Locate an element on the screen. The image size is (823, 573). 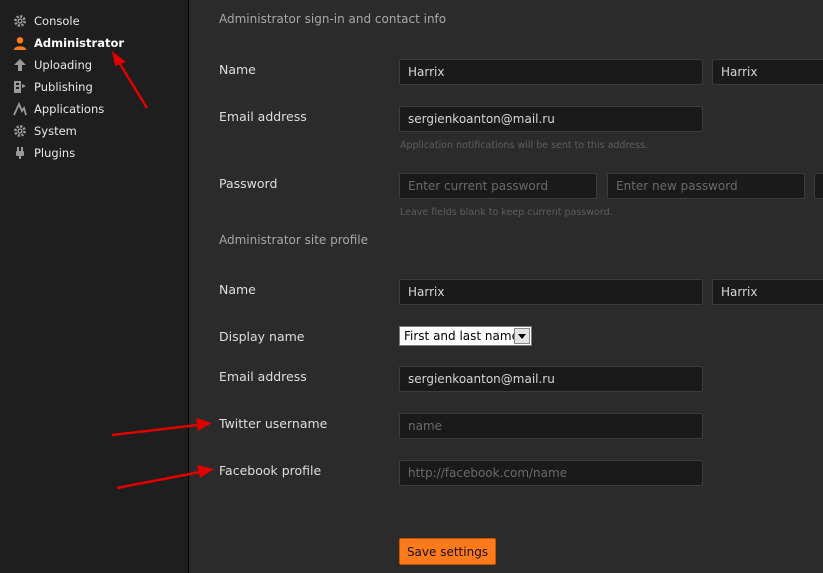
applications-icon is located at coordinates (20, 109).